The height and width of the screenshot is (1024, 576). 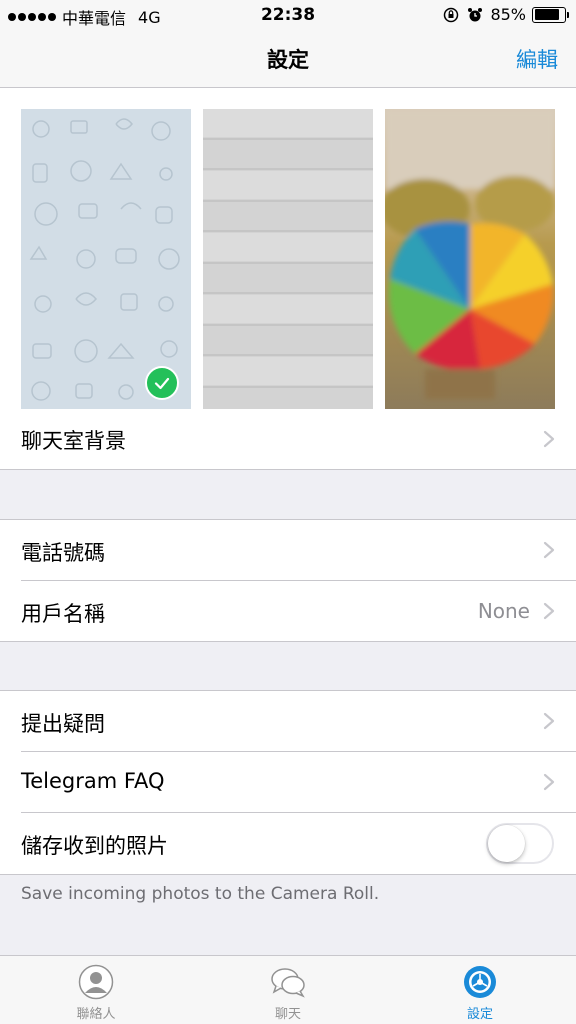 What do you see at coordinates (547, 14) in the screenshot?
I see `battery-fill` at bounding box center [547, 14].